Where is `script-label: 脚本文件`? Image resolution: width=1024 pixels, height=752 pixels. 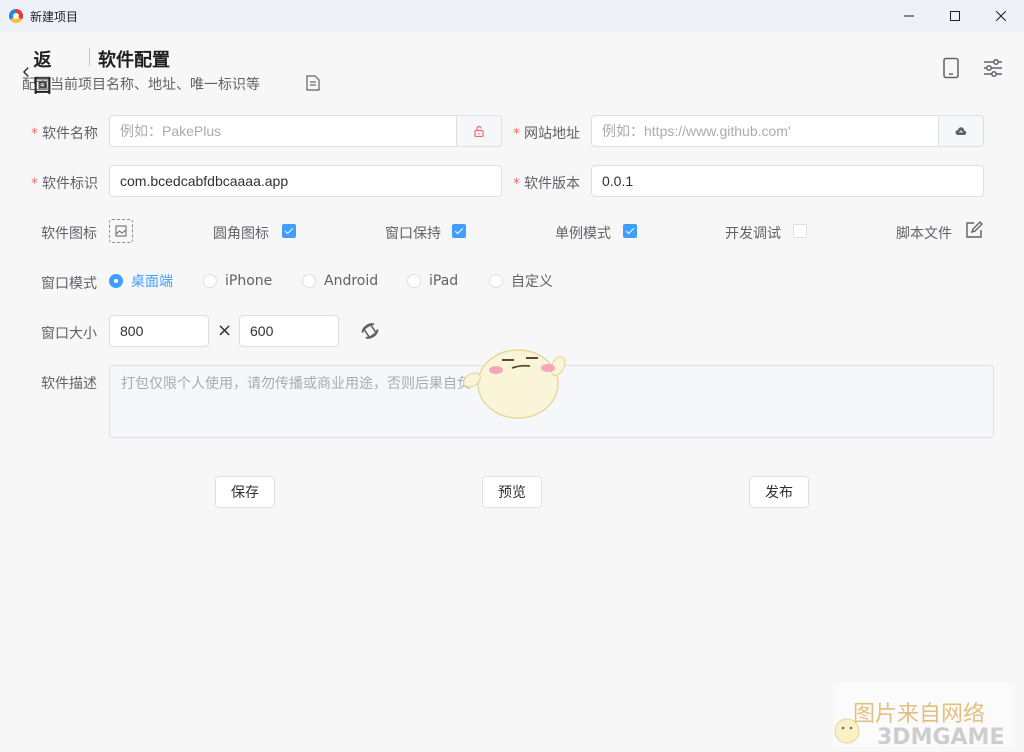 script-label: 脚本文件 is located at coordinates (924, 234).